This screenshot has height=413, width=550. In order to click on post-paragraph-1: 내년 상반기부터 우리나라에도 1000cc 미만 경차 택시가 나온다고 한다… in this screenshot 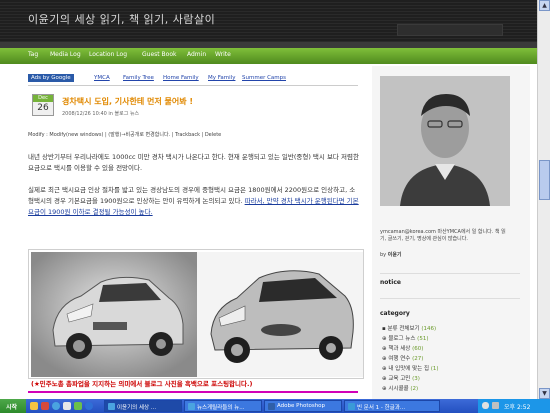, I will do `click(193, 162)`.